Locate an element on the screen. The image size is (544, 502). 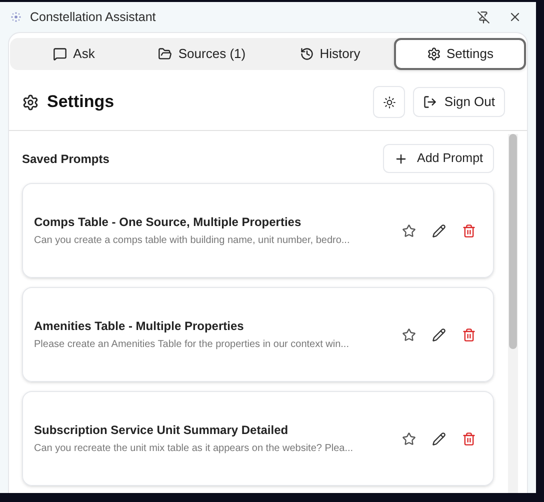
plus-icon is located at coordinates (401, 159).